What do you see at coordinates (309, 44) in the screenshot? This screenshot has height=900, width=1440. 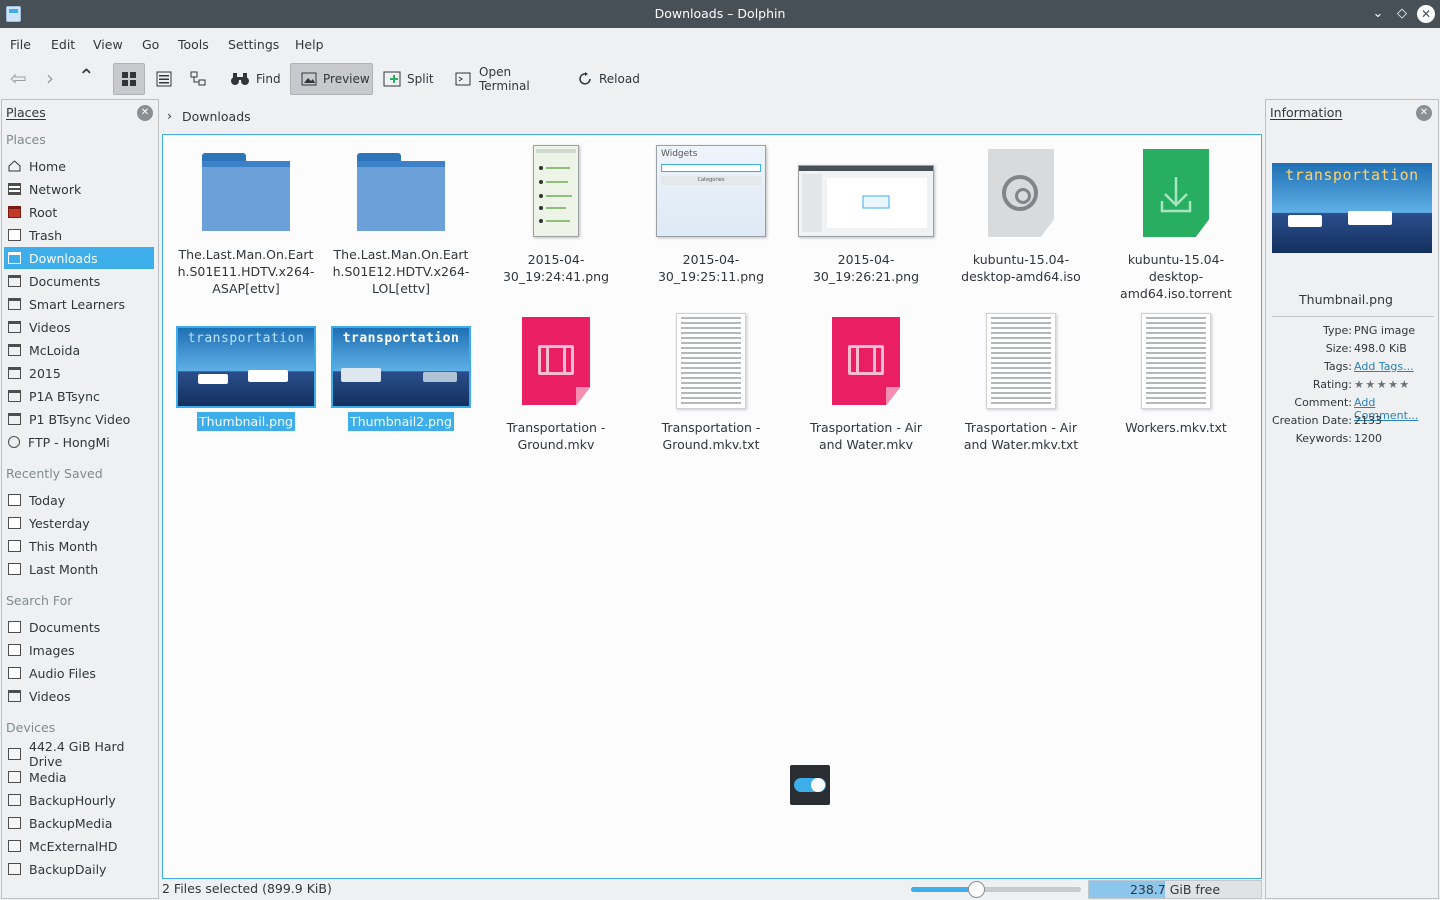 I see `menu-help: Help` at bounding box center [309, 44].